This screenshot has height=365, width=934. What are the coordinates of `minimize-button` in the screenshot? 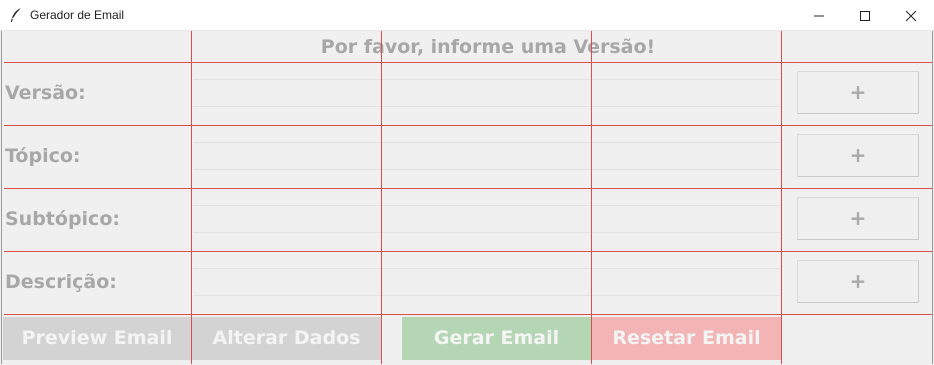 It's located at (819, 15).